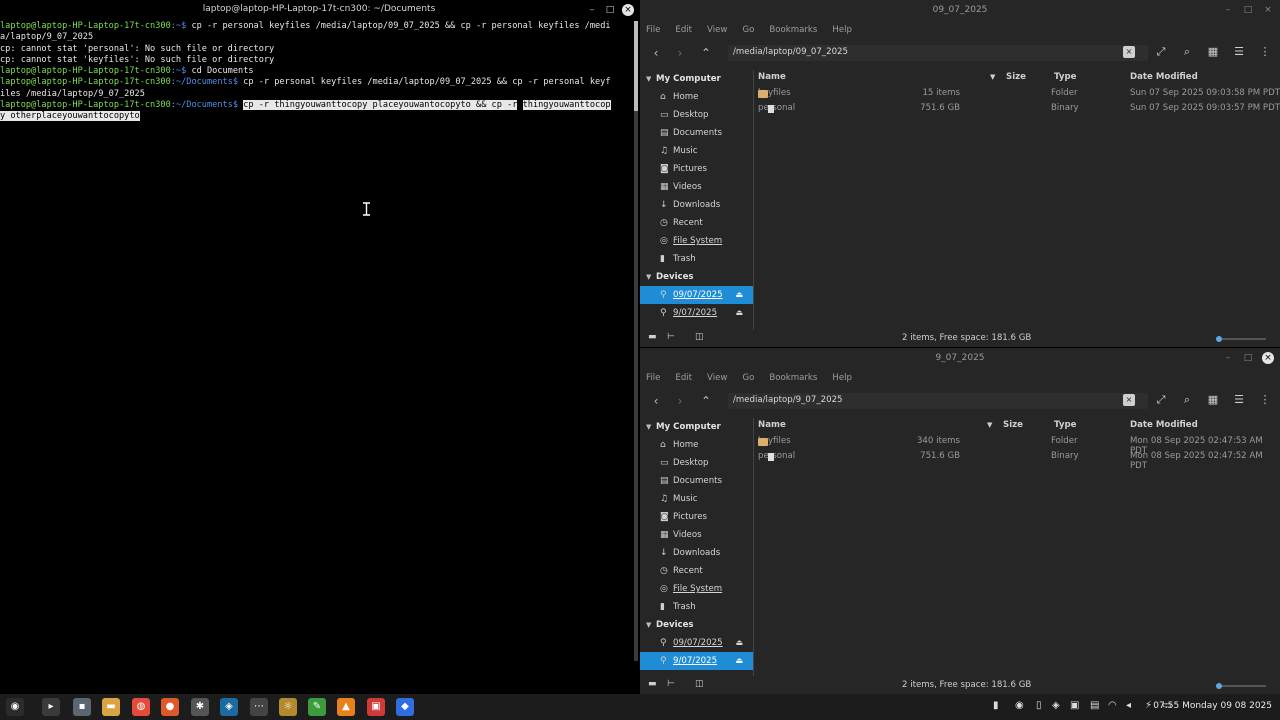  What do you see at coordinates (15, 707) in the screenshot?
I see `menu-icon: ◉` at bounding box center [15, 707].